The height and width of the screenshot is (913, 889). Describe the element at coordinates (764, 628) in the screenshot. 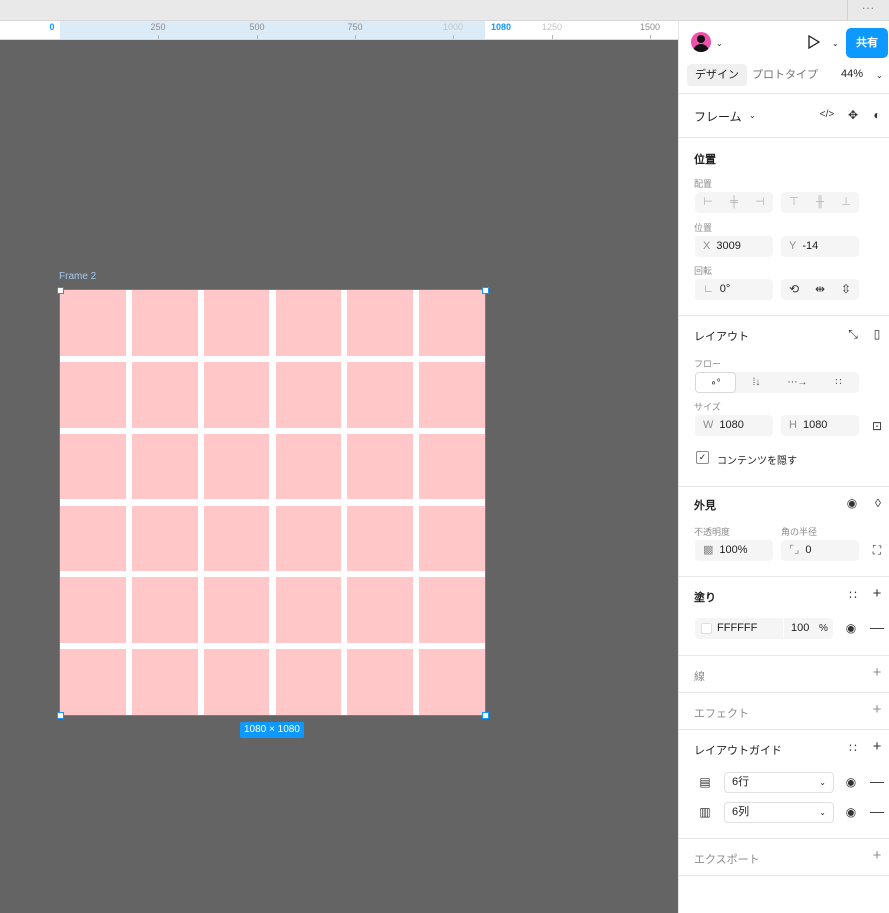

I see `fill-row: FFFFFF 100 %` at that location.